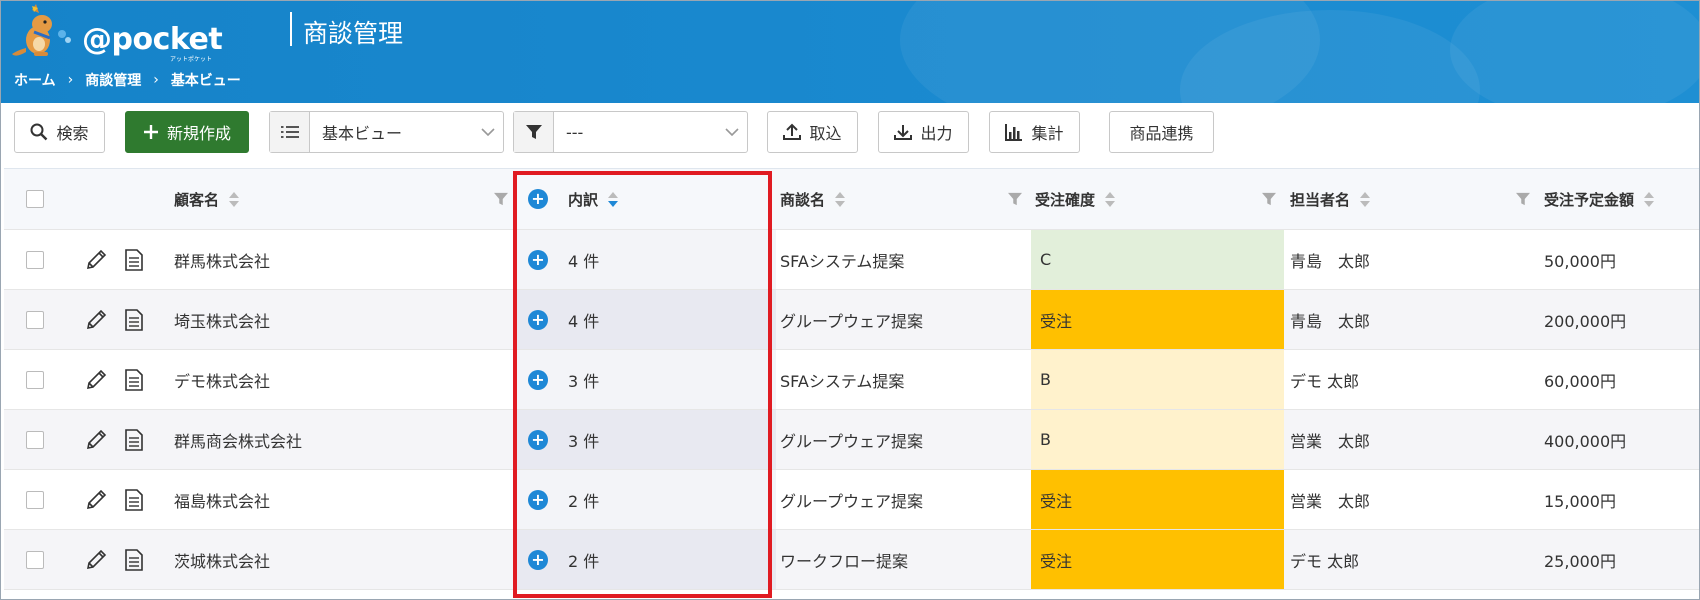 The width and height of the screenshot is (1700, 600). What do you see at coordinates (35, 80) in the screenshot?
I see `breadcrumb-home: ホーム` at bounding box center [35, 80].